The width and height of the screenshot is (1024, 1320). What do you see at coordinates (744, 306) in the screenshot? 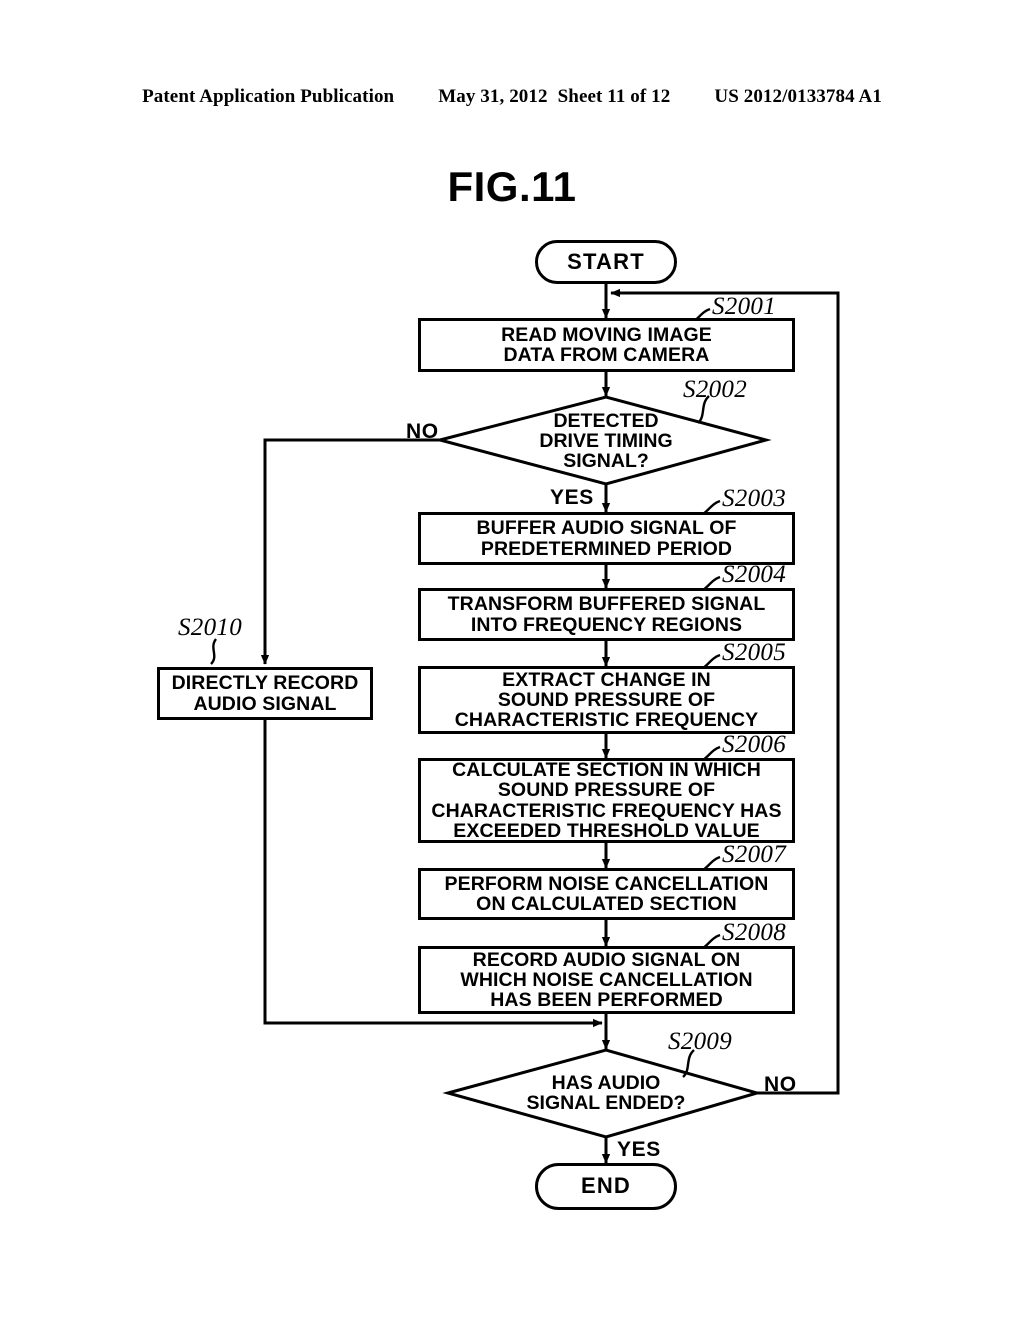
I see `step-ref-s2001: S2001` at bounding box center [744, 306].